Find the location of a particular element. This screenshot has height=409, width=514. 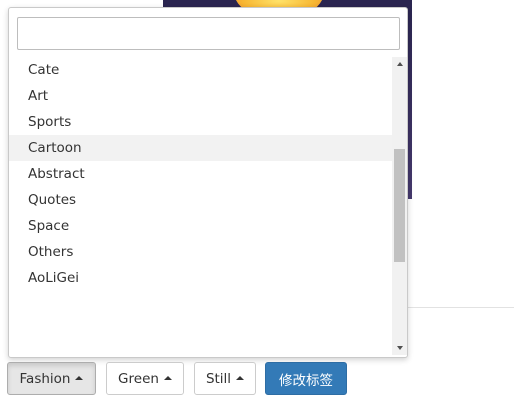

list-item: Others is located at coordinates (200, 252).